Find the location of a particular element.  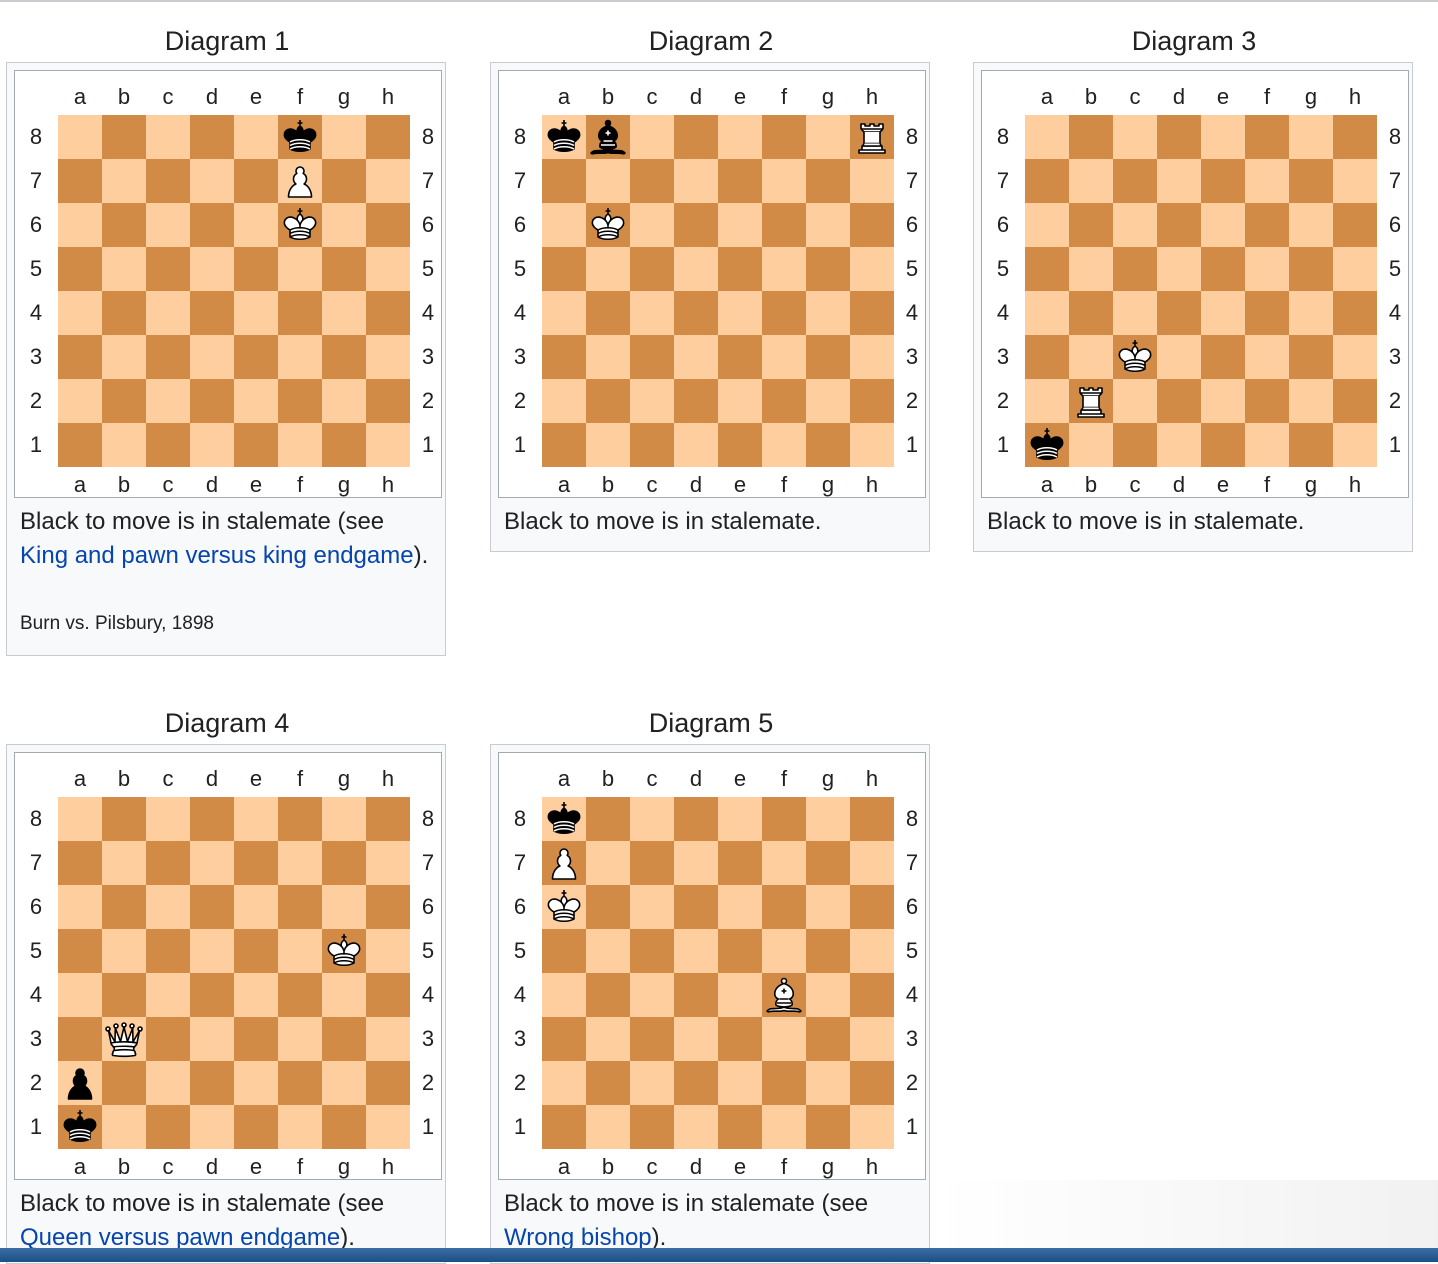

square-d4 is located at coordinates (696, 313).